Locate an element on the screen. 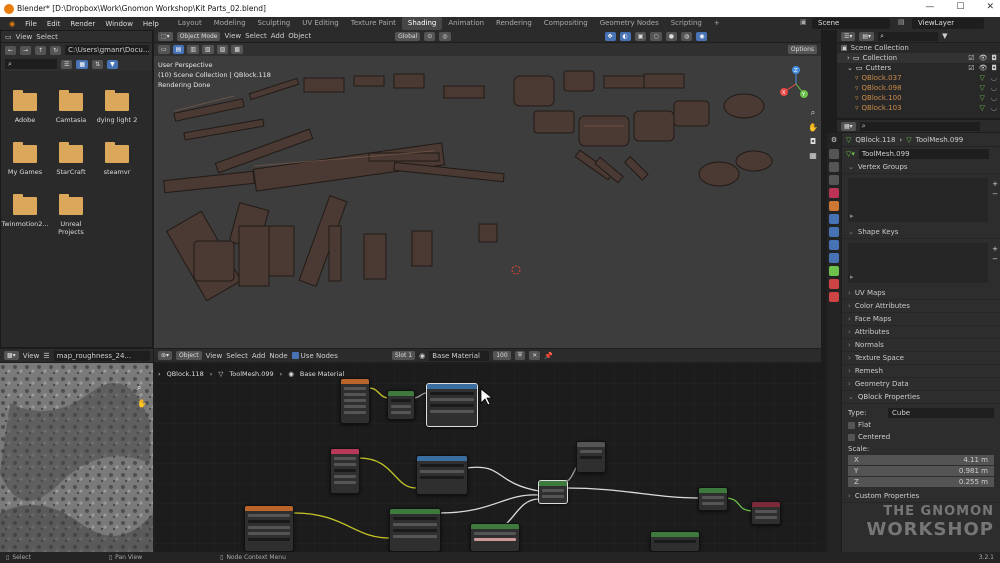 This screenshot has width=1000, height=563. add-workspace-button: + is located at coordinates (717, 23).